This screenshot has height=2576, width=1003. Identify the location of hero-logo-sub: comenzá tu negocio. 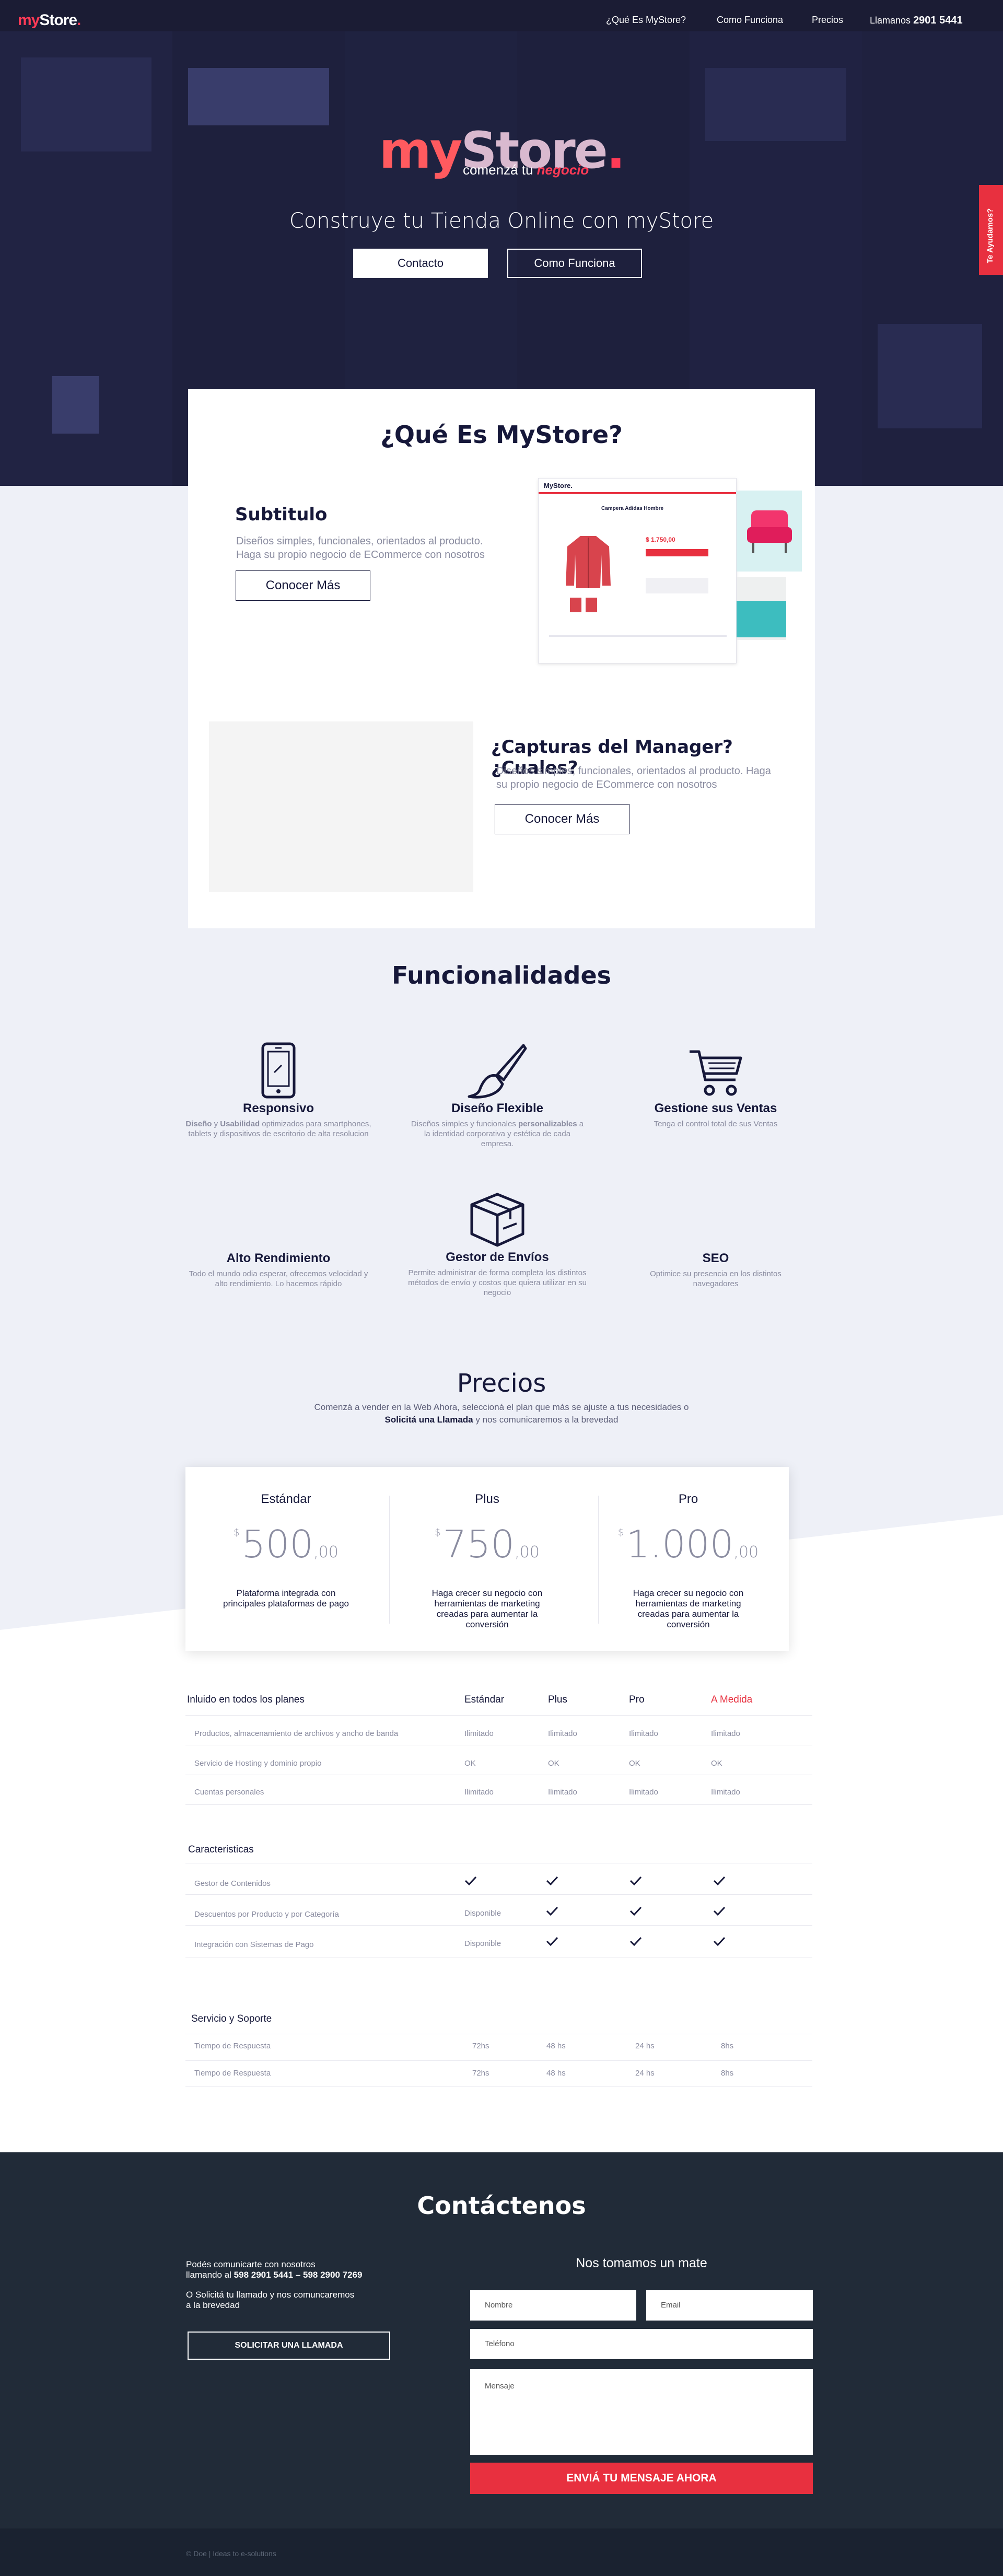
(526, 170).